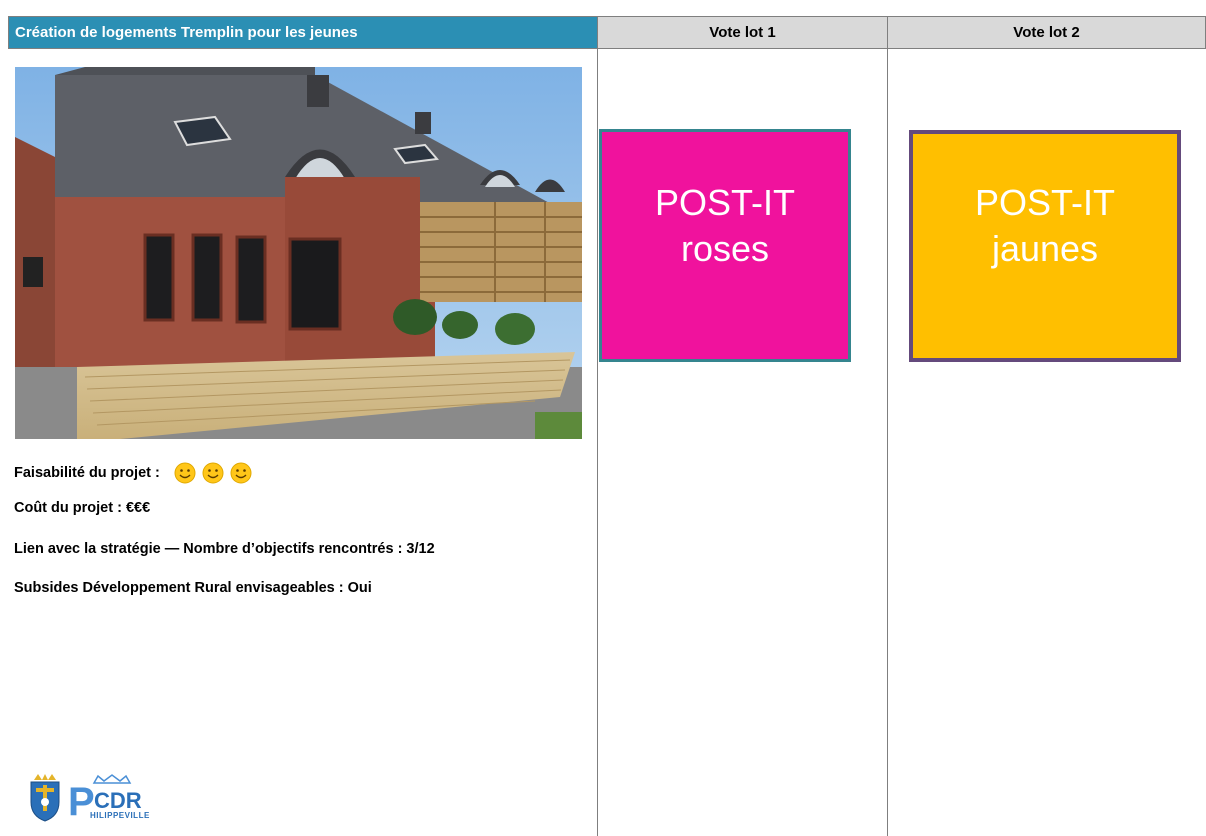  I want to click on logo-text: CDR, so click(118, 800).